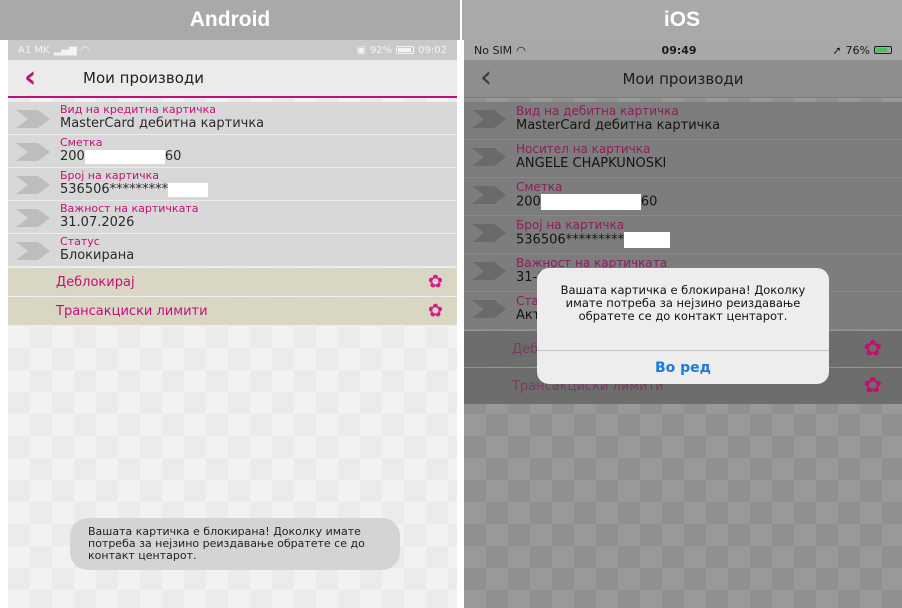 This screenshot has height=608, width=902. Describe the element at coordinates (461, 304) in the screenshot. I see `column-divider` at that location.